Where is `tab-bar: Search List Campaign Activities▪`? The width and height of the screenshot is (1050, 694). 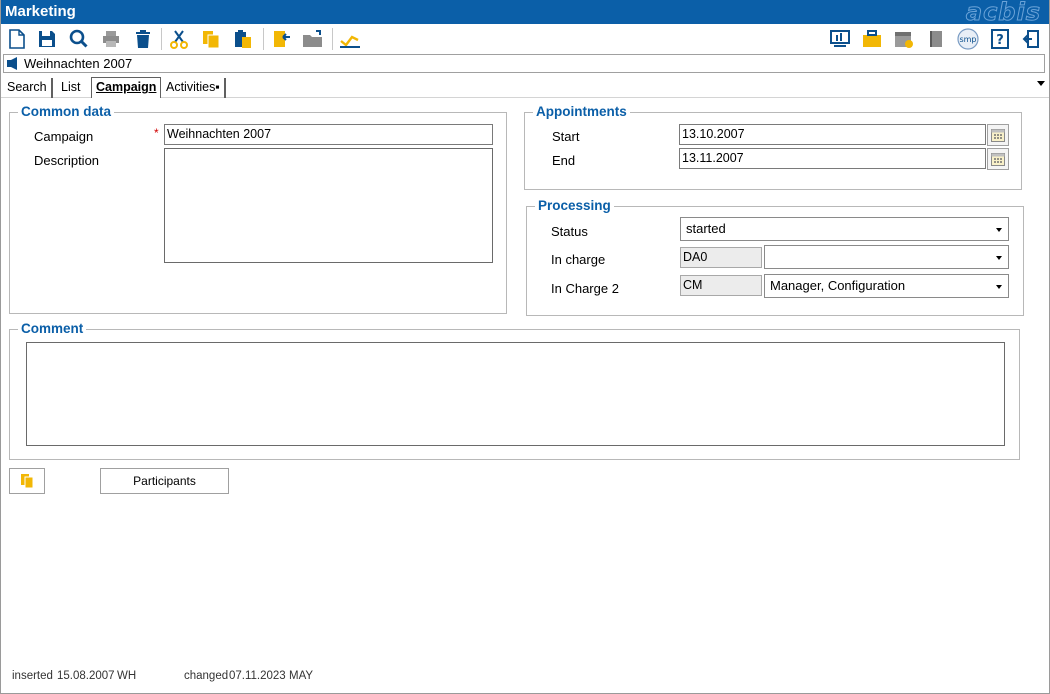 tab-bar: Search List Campaign Activities▪ is located at coordinates (525, 87).